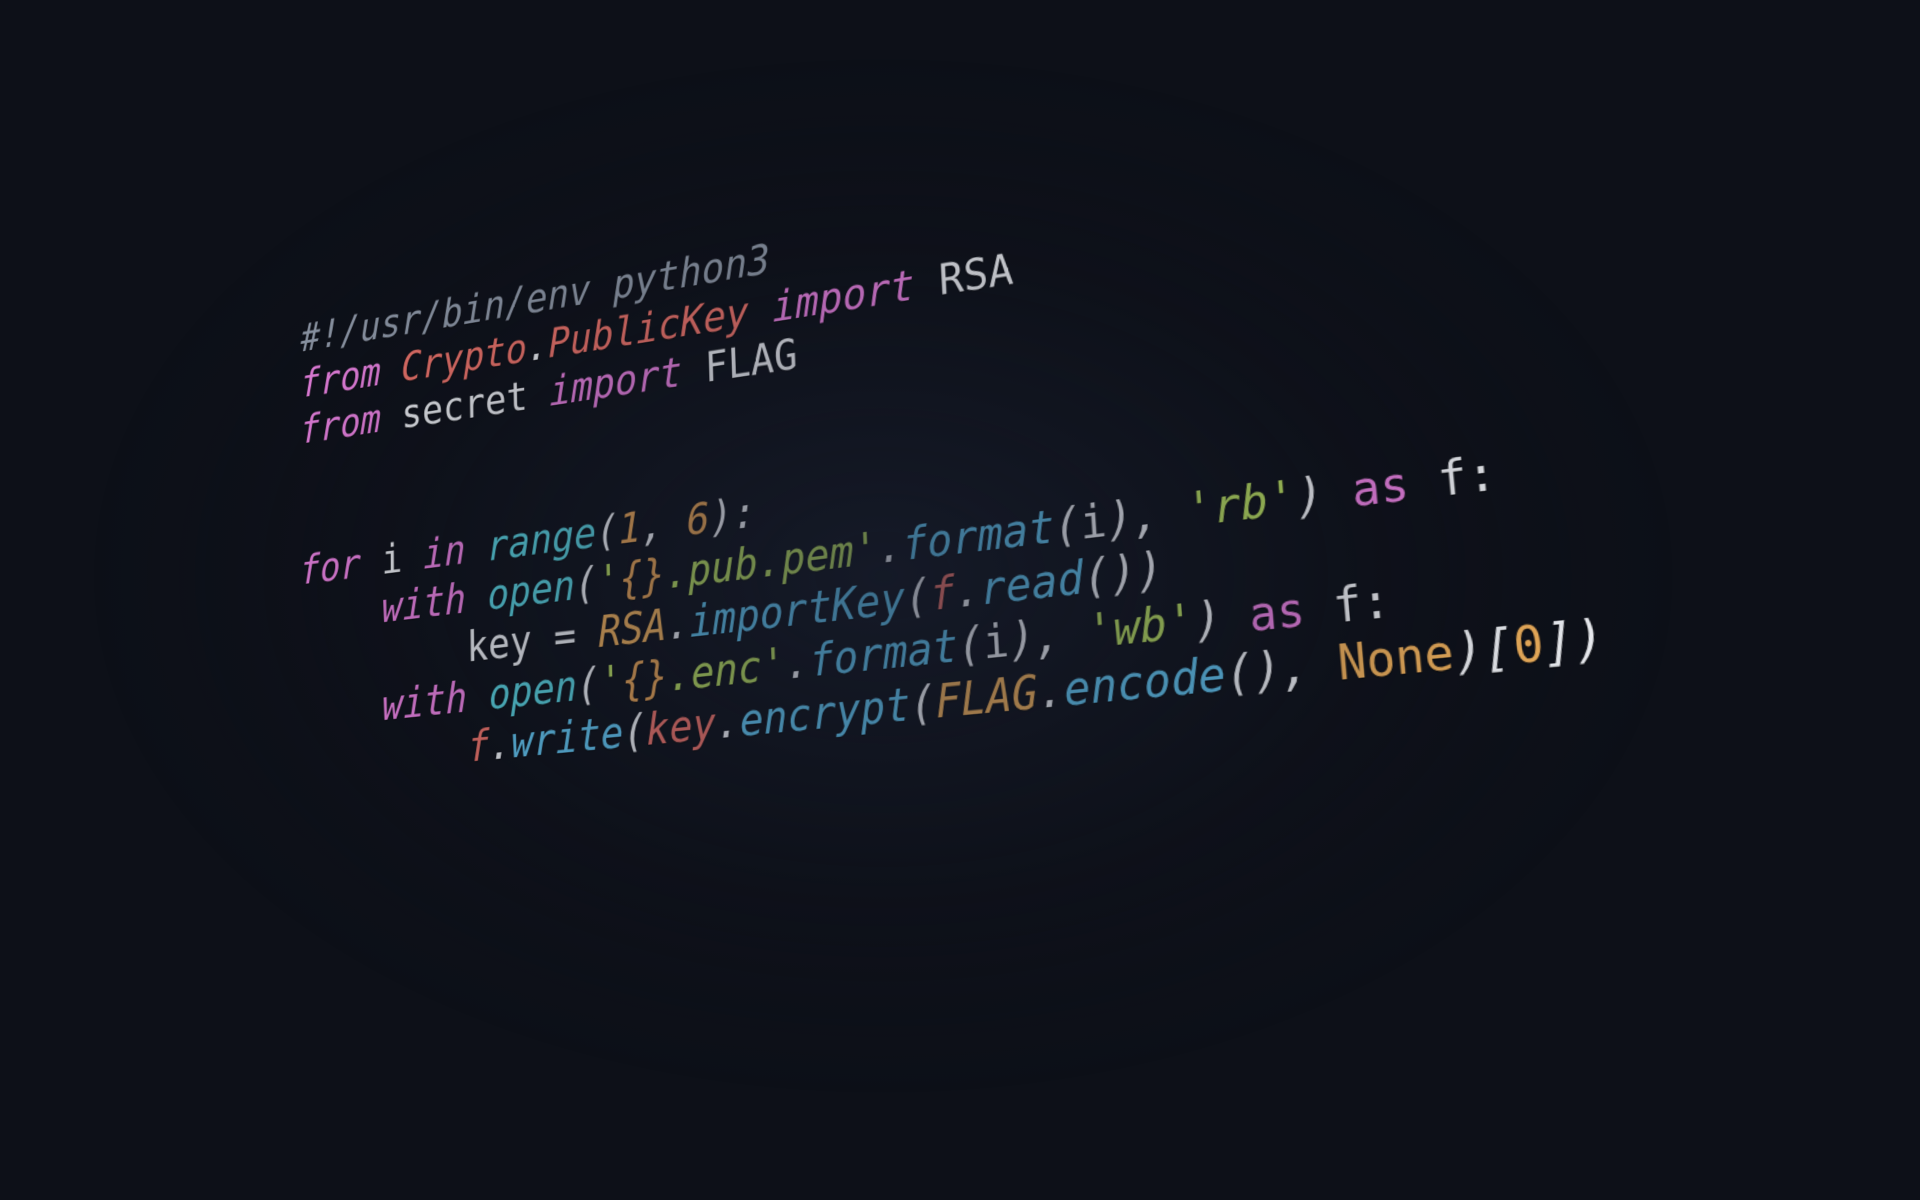 This screenshot has height=1200, width=1920. What do you see at coordinates (565, 637) in the screenshot?
I see `code-token-punct: =` at bounding box center [565, 637].